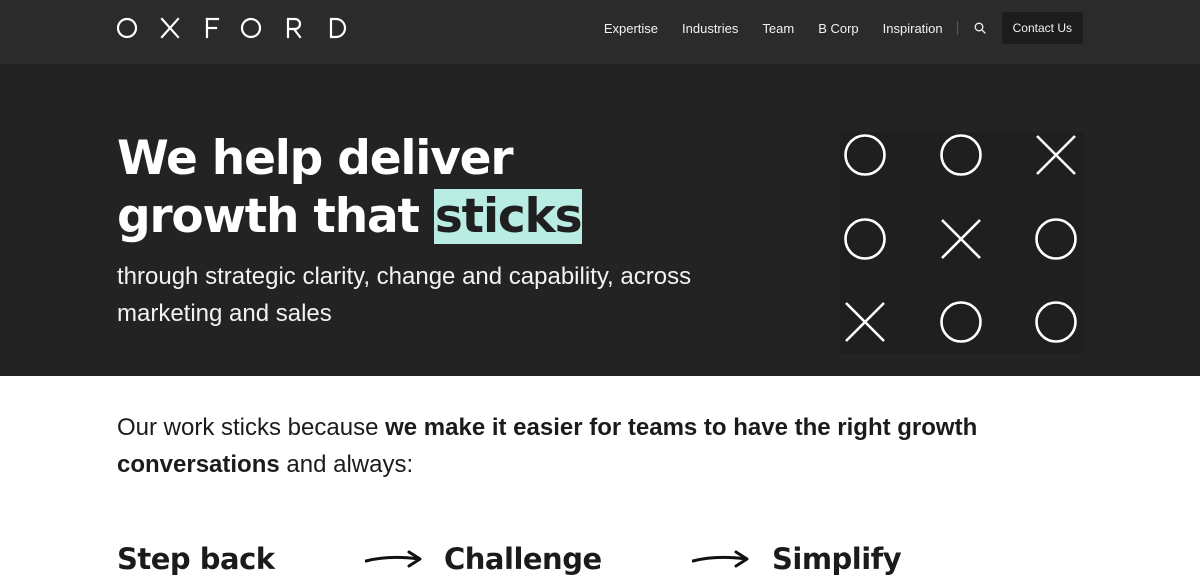 This screenshot has height=587, width=1200. I want to click on contact-us-button: Contact Us, so click(1042, 28).